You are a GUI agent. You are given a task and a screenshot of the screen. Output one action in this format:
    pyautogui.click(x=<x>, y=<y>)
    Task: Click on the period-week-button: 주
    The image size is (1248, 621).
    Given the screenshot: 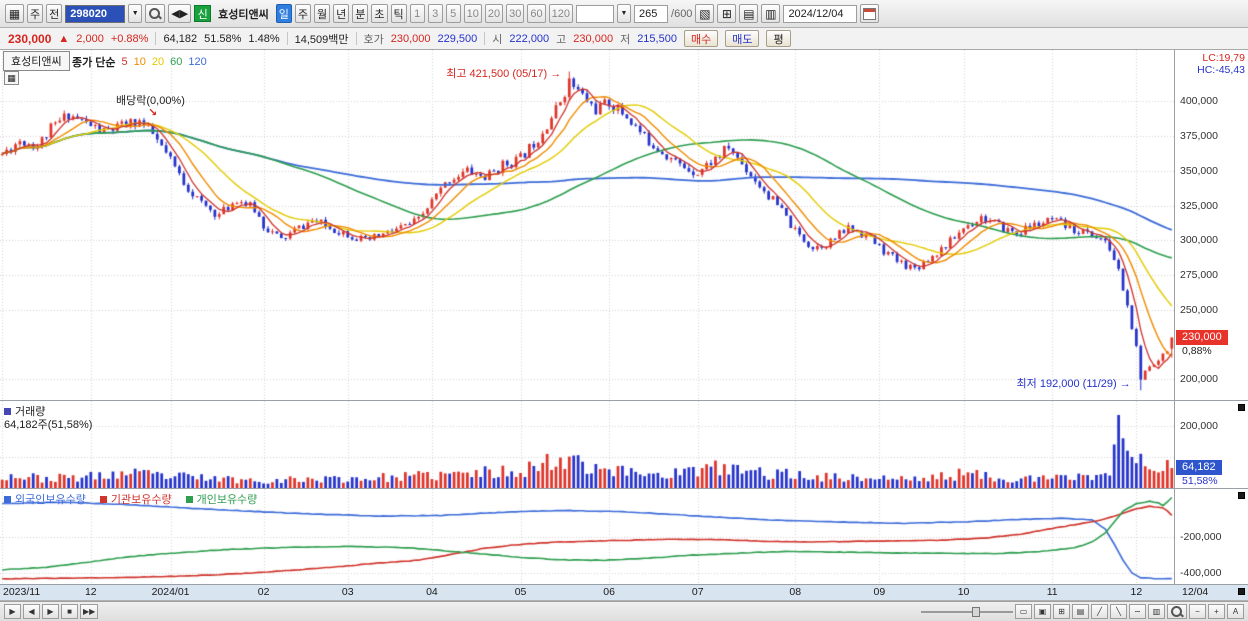 What is the action you would take?
    pyautogui.click(x=303, y=13)
    